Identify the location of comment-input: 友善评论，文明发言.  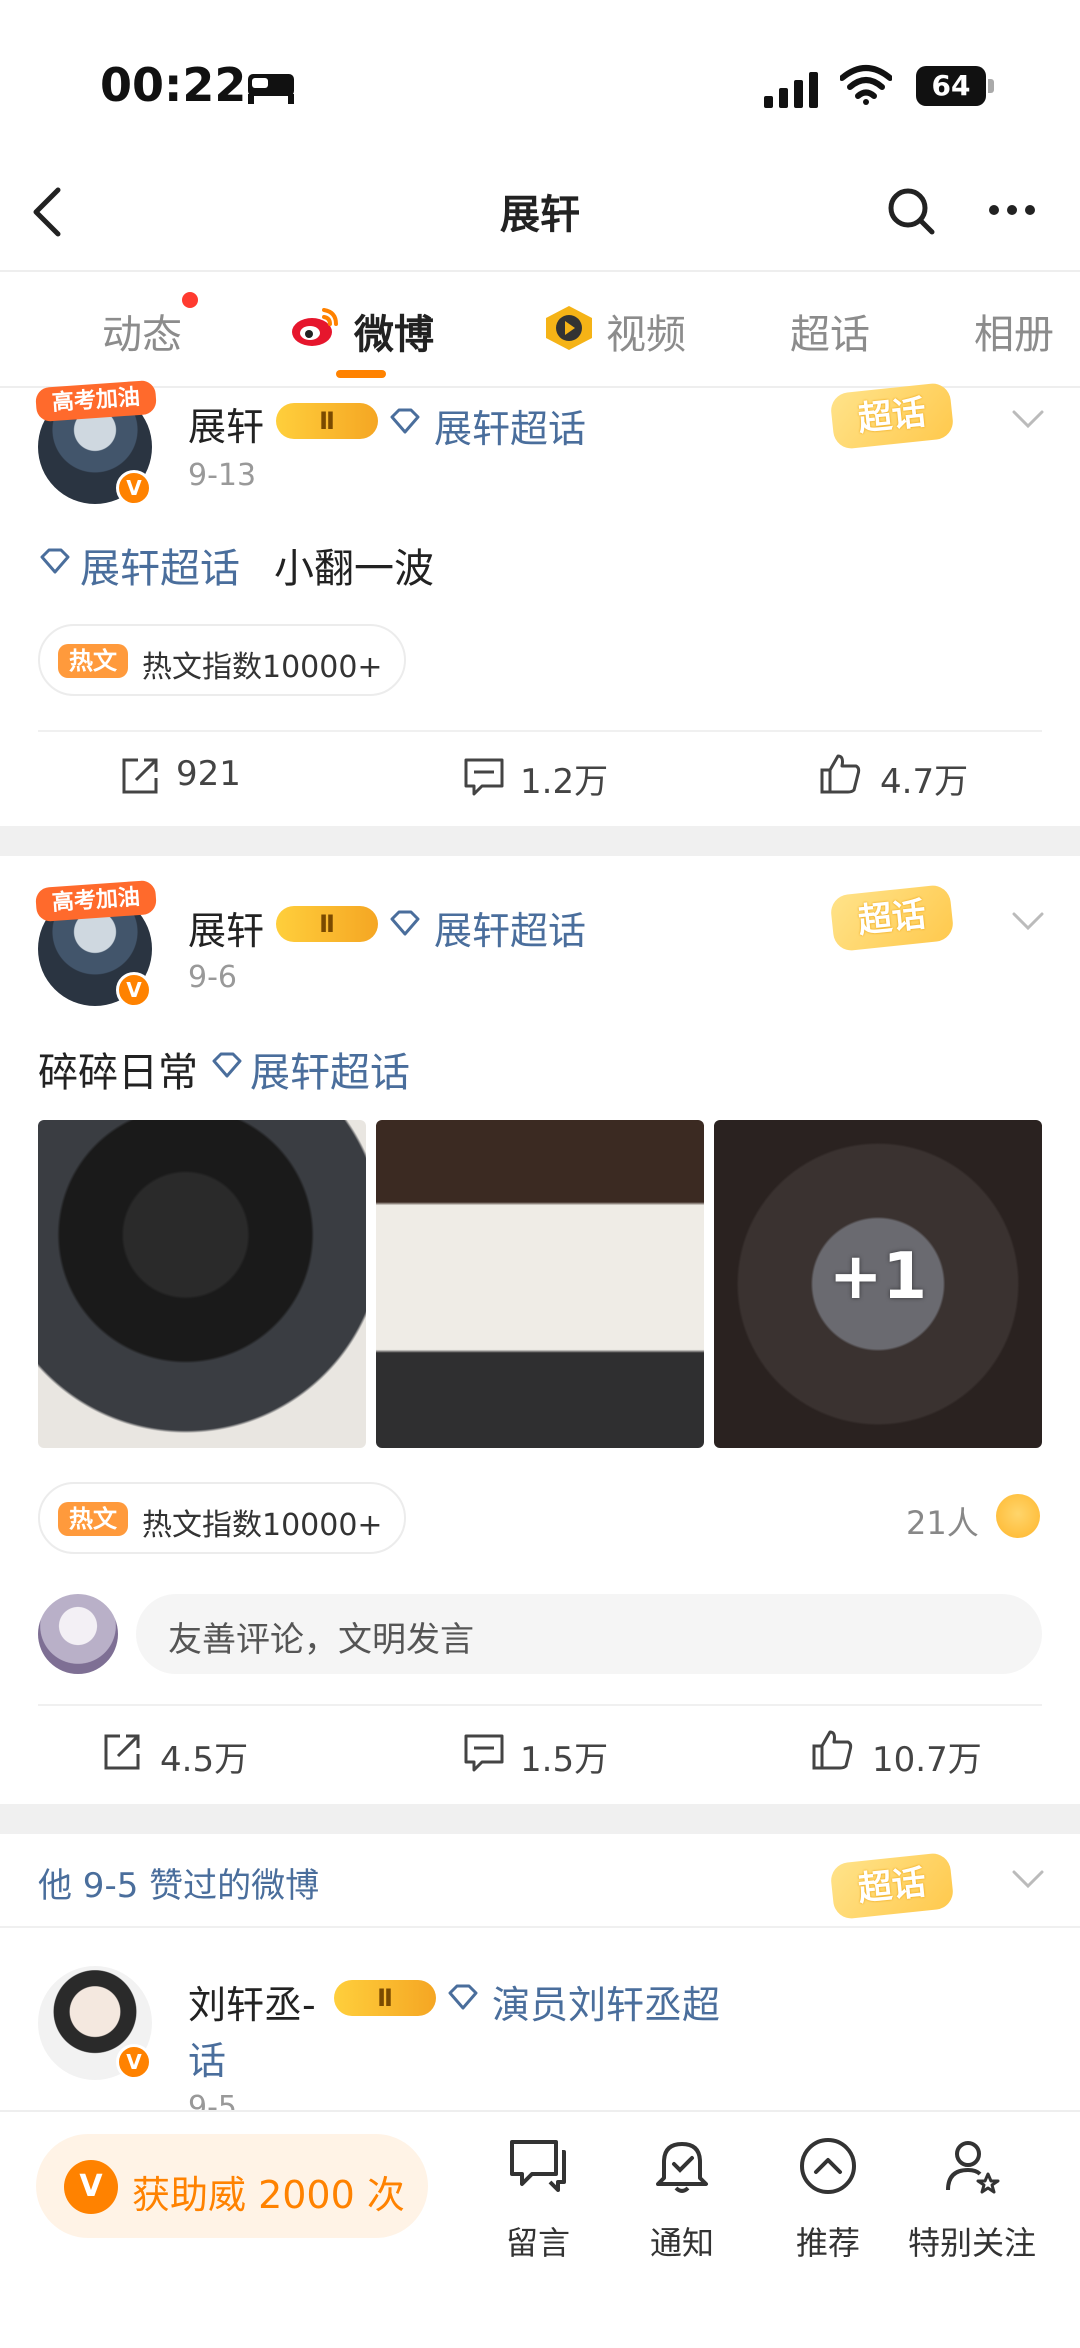
(589, 1634).